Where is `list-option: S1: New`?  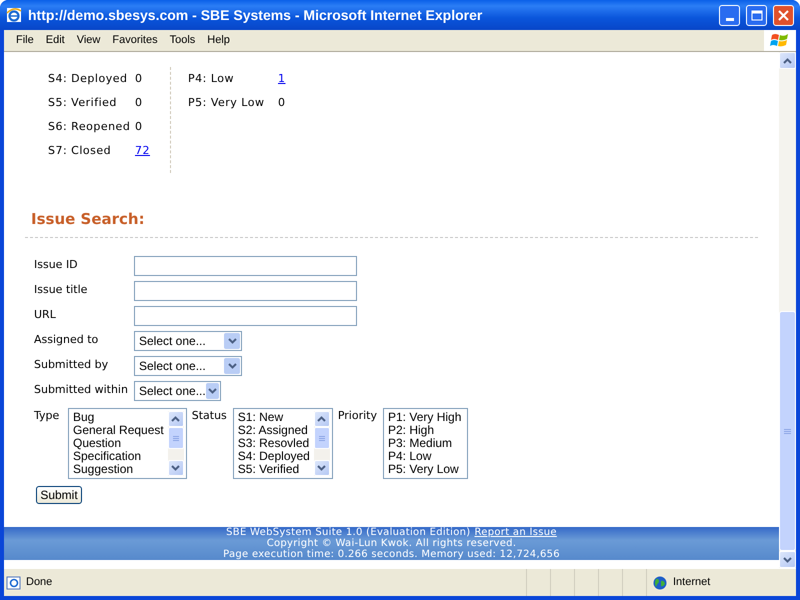
list-option: S1: New is located at coordinates (274, 417).